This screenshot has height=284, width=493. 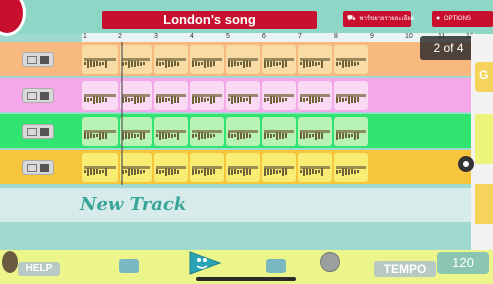 What do you see at coordinates (122, 113) in the screenshot?
I see `playhead` at bounding box center [122, 113].